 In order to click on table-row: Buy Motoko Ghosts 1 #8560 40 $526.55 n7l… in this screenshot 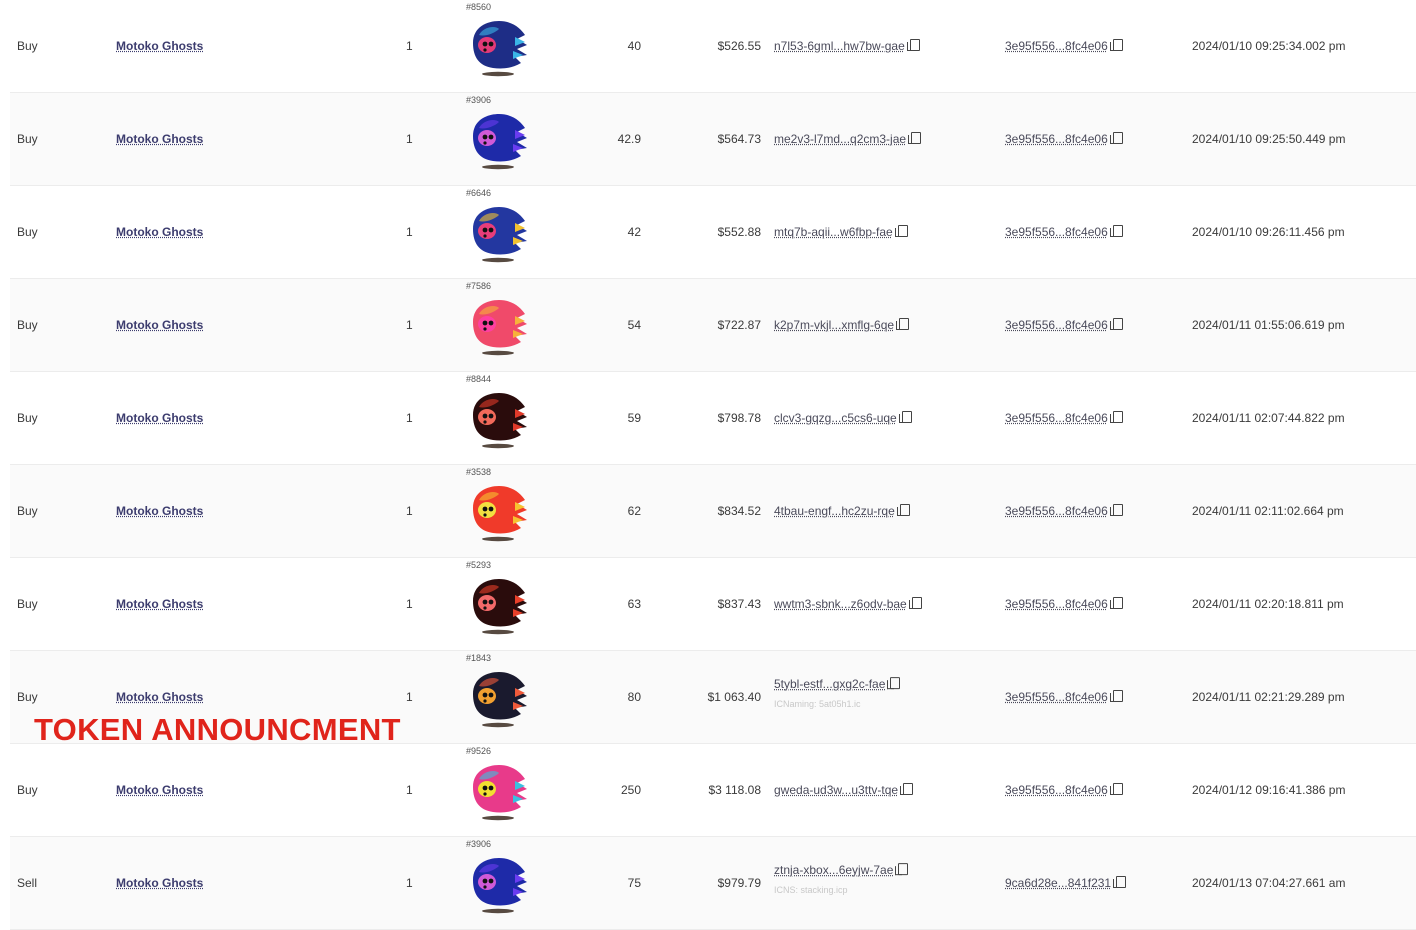, I will do `click(713, 46)`.